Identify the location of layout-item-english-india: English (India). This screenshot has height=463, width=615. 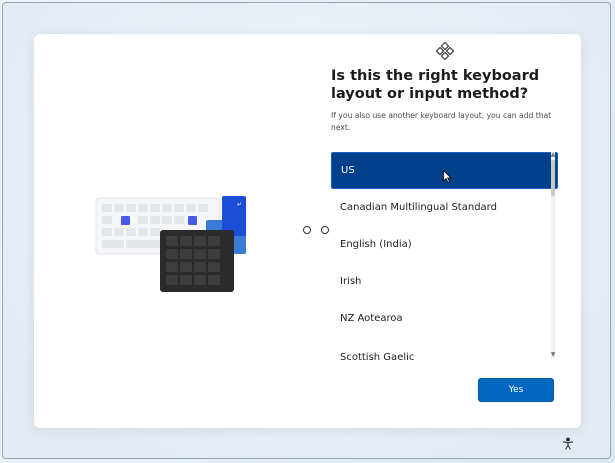
(444, 244).